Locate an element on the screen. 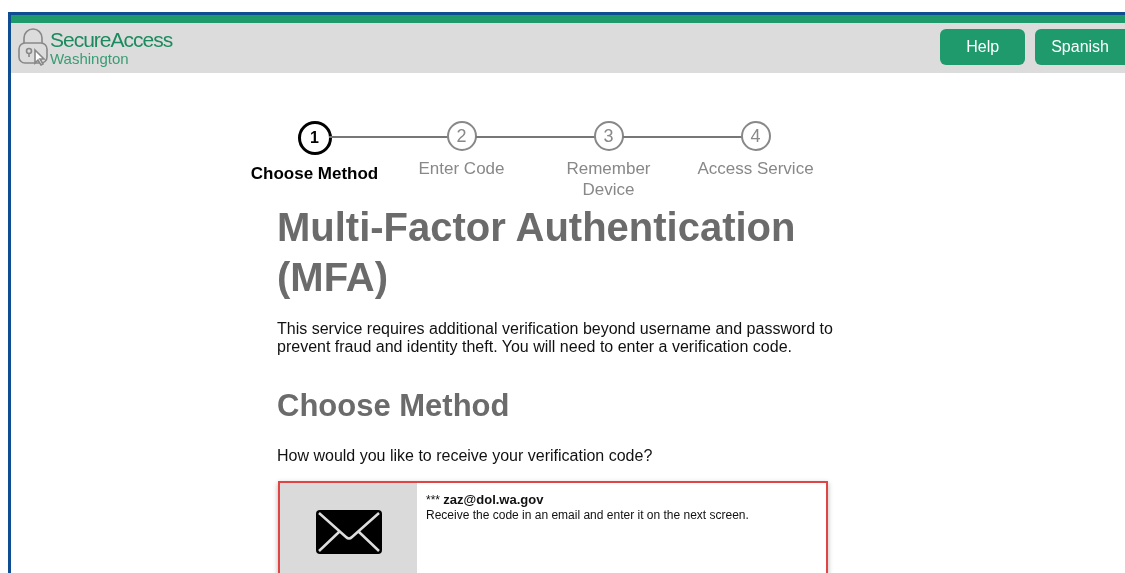 The height and width of the screenshot is (573, 1125). language-button: Spanish is located at coordinates (1080, 47).